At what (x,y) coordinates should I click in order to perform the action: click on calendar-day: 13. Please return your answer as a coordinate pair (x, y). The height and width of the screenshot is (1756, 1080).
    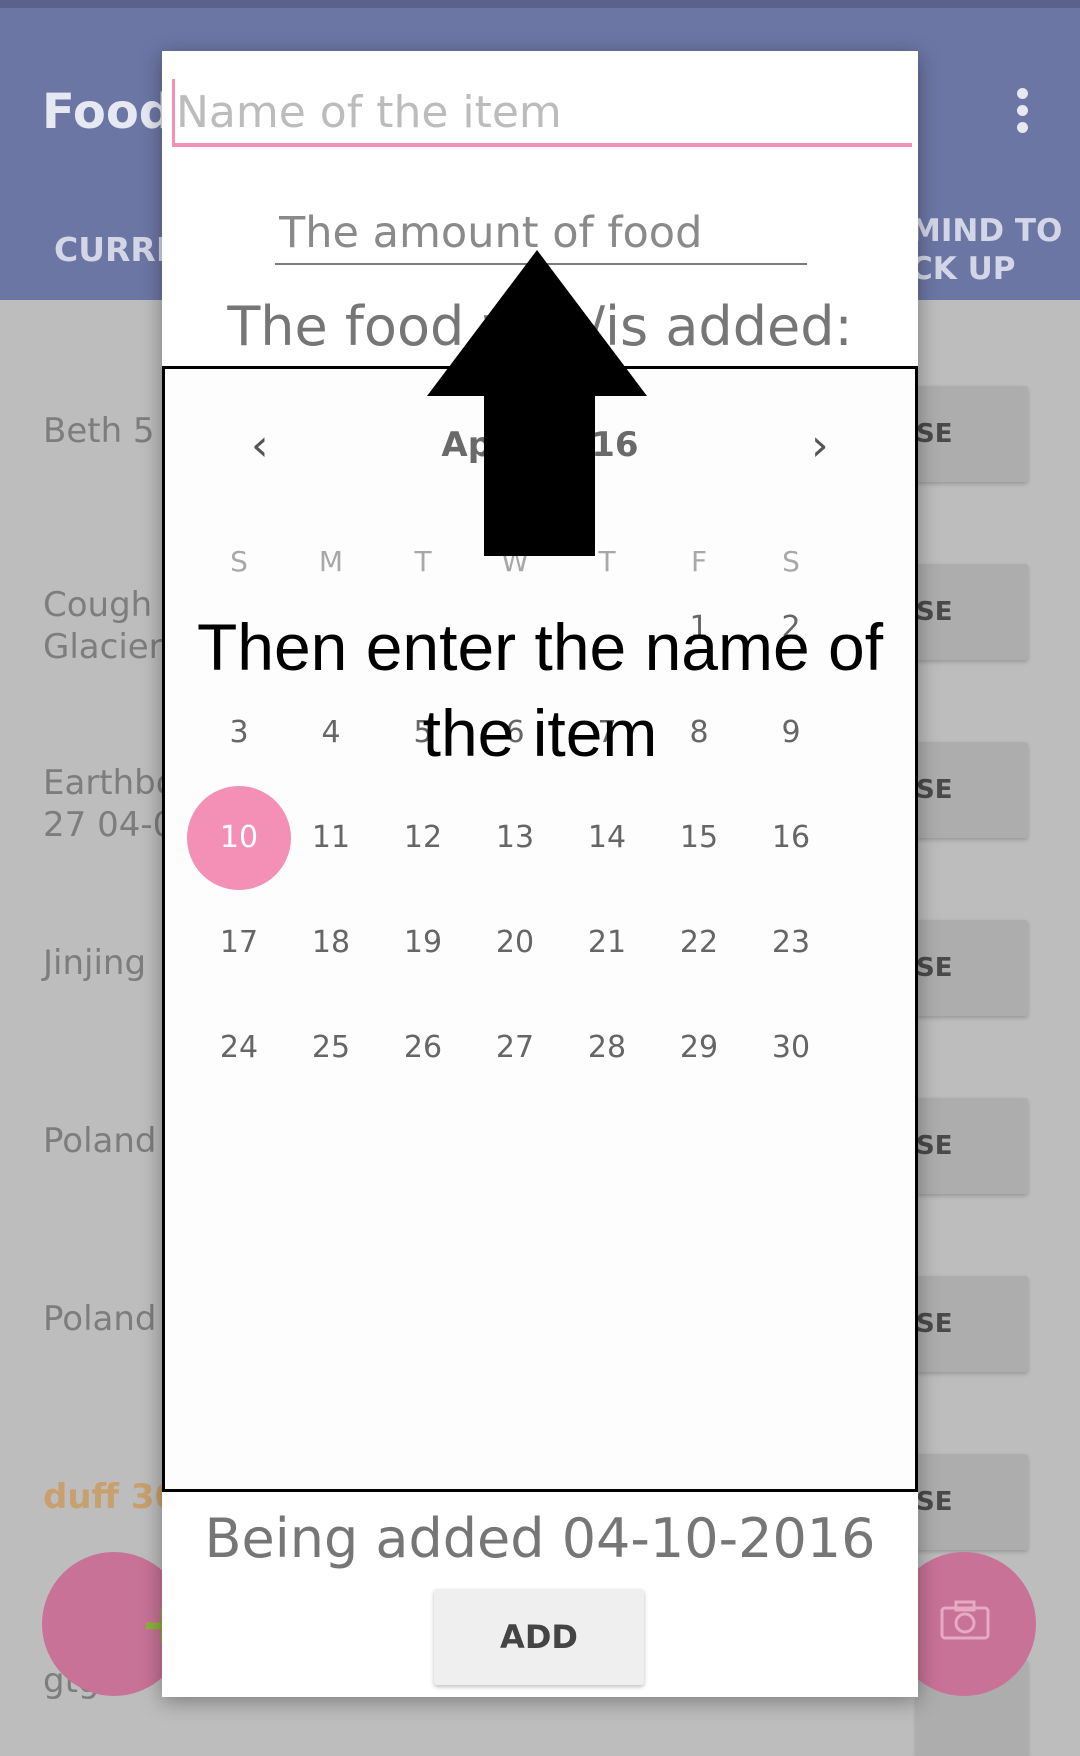
    Looking at the image, I should click on (515, 838).